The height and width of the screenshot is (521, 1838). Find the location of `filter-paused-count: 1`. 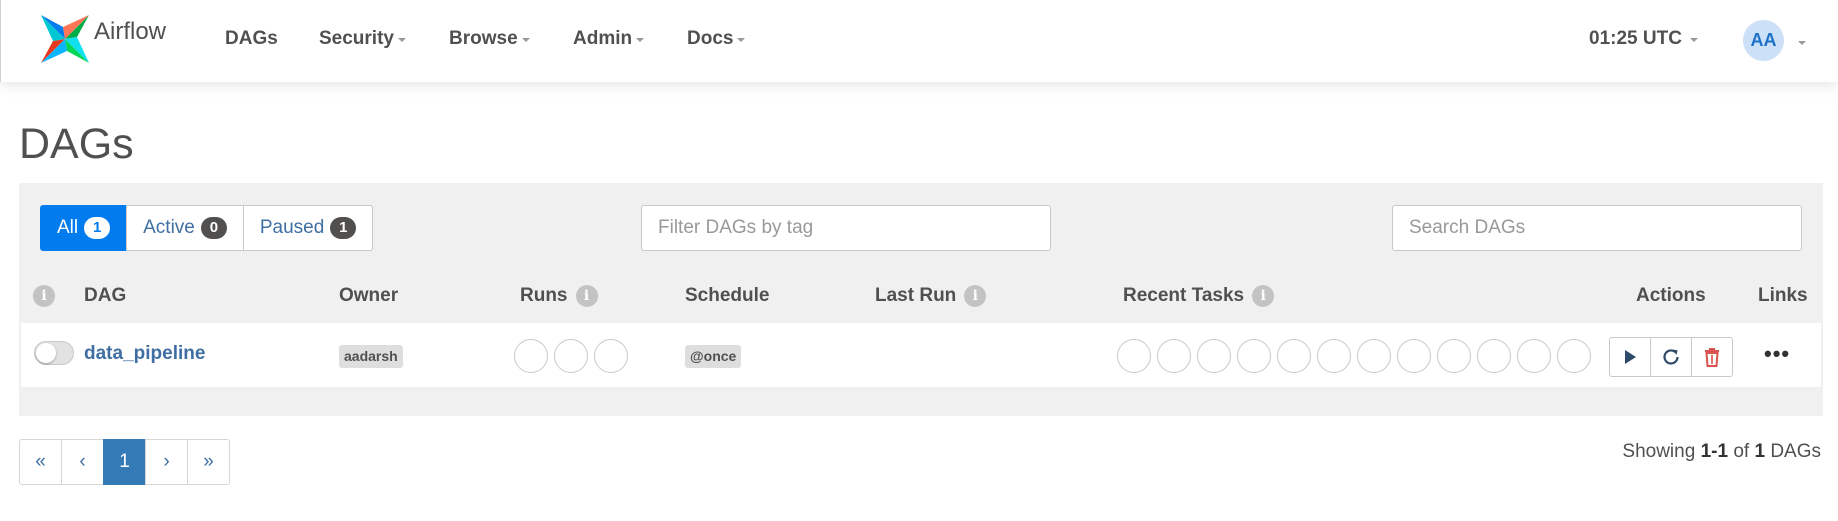

filter-paused-count: 1 is located at coordinates (343, 228).